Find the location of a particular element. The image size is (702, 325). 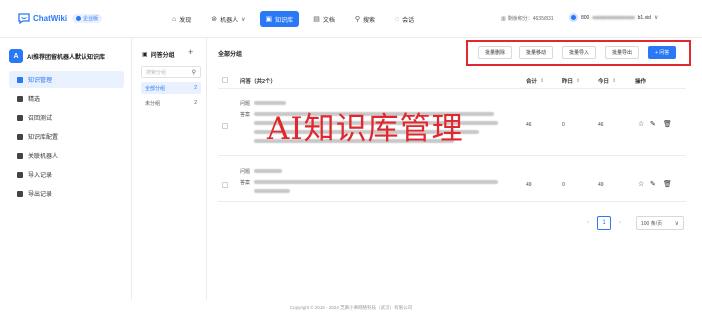

nav-item-label: 机器人 is located at coordinates (229, 20).